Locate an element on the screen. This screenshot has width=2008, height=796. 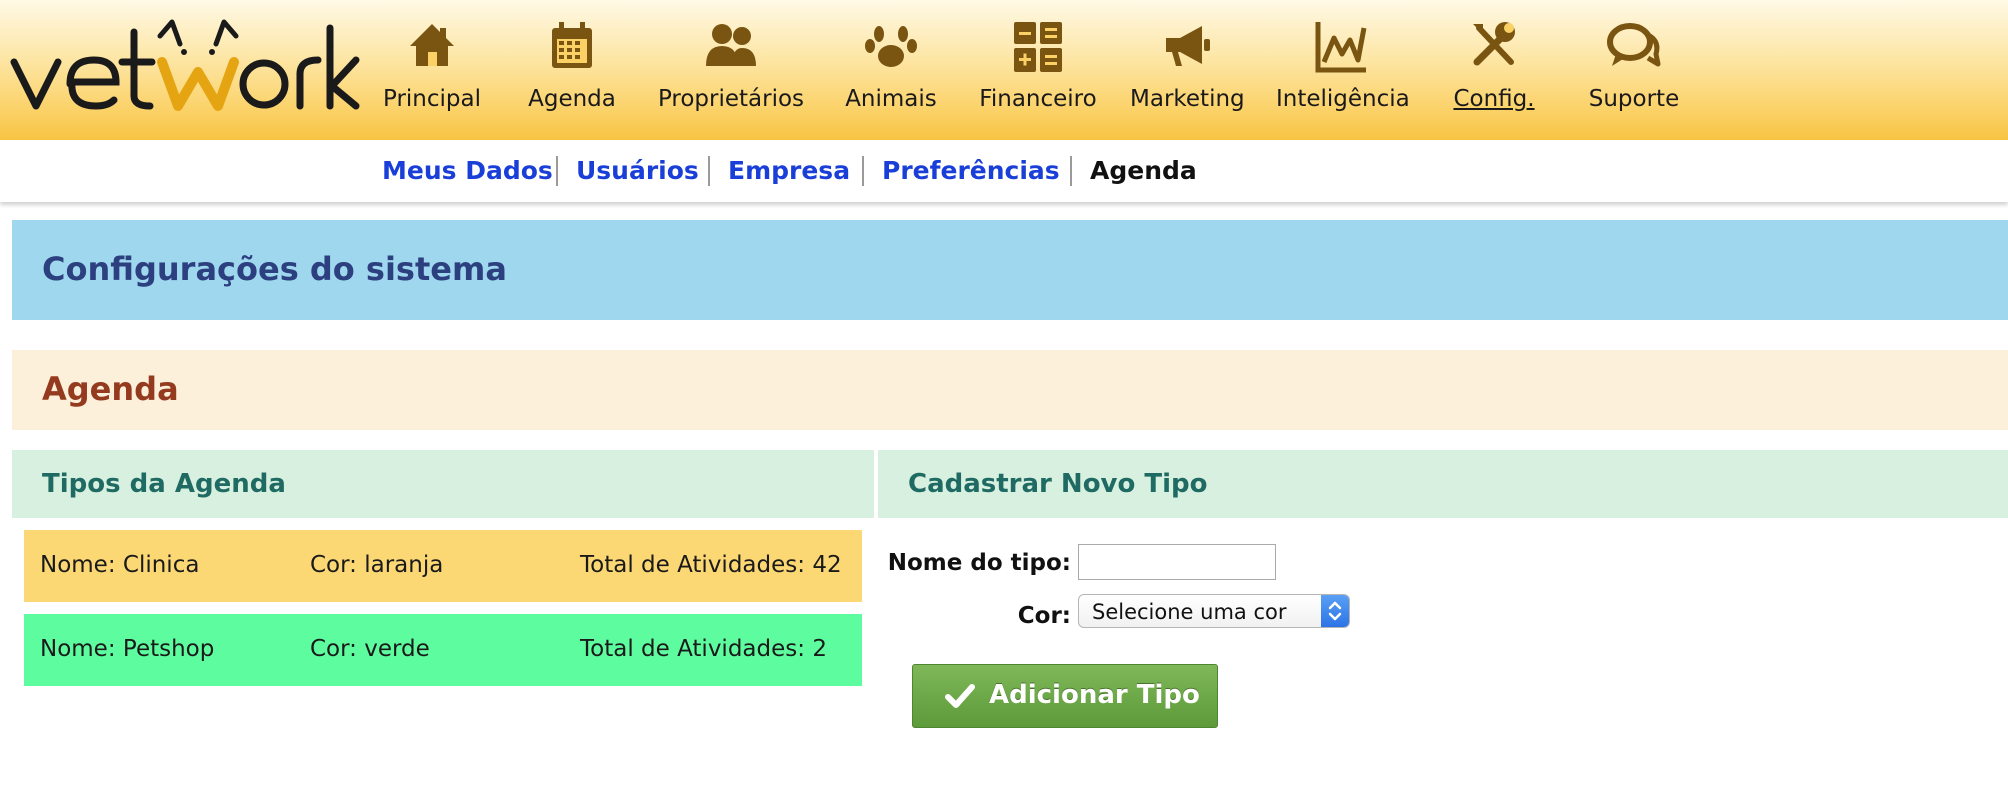
nav-label: Inteligência is located at coordinates (1343, 99).